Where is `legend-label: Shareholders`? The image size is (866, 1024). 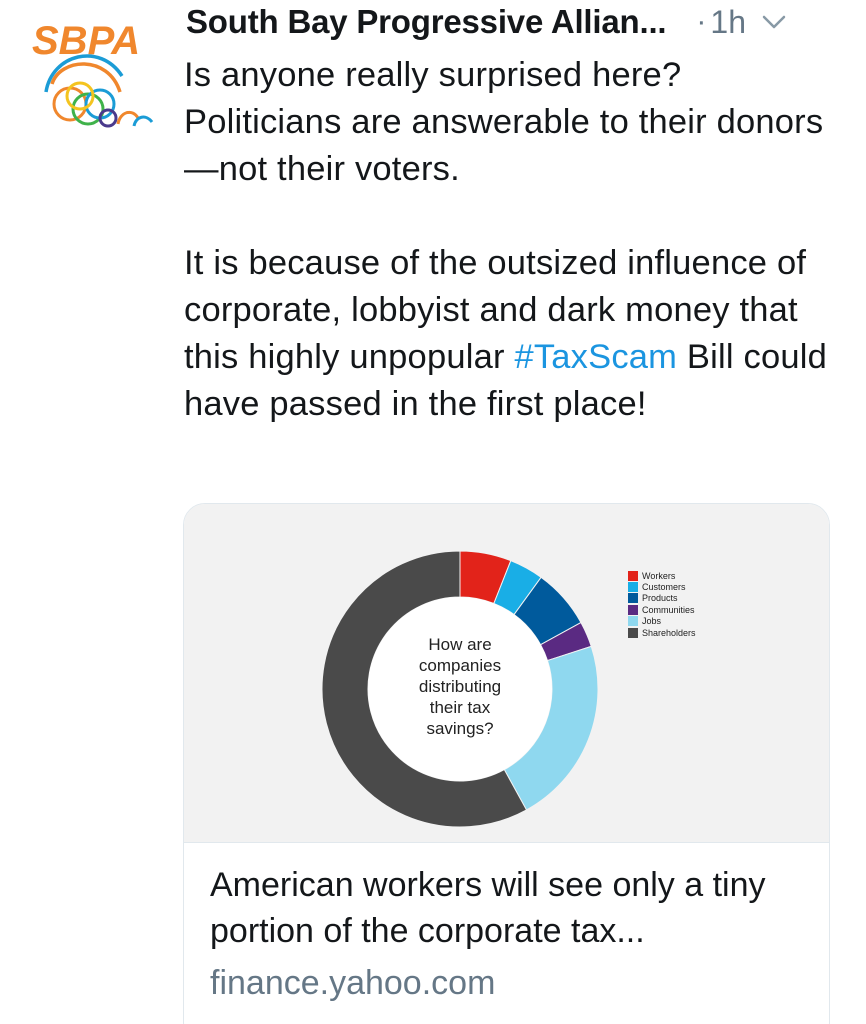
legend-label: Shareholders is located at coordinates (669, 632).